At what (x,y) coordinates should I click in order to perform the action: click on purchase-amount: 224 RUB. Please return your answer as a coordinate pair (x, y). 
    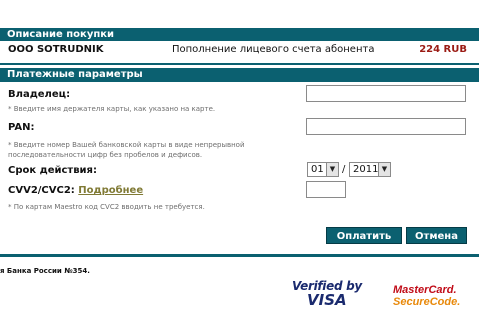
    Looking at the image, I should click on (443, 49).